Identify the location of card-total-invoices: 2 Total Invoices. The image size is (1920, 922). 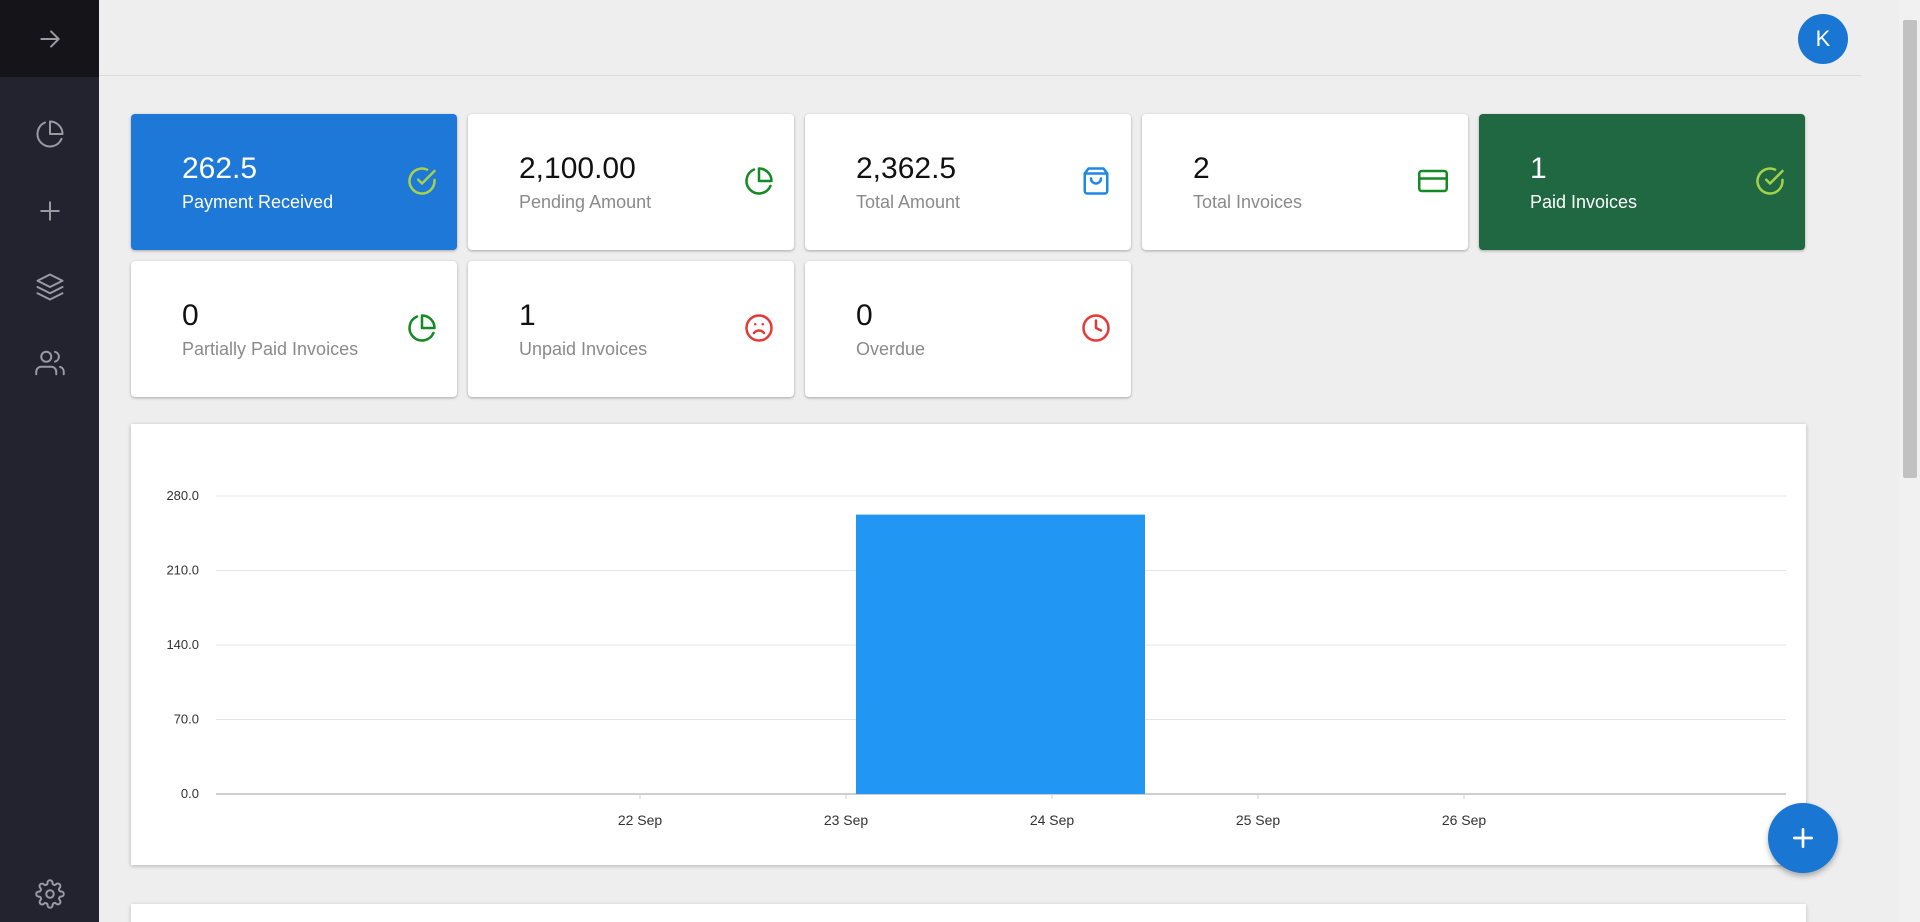
(1305, 182).